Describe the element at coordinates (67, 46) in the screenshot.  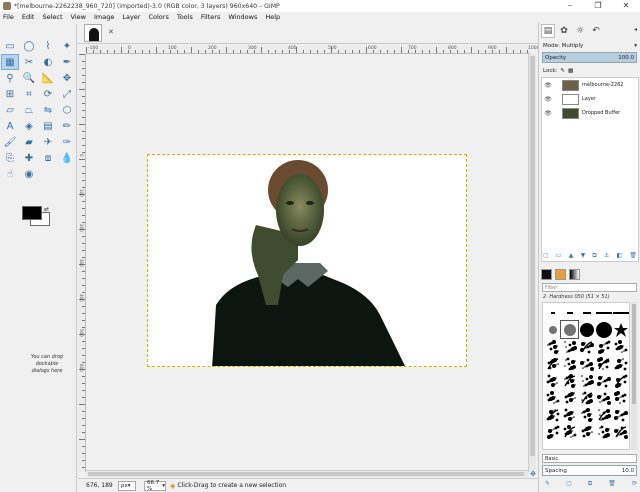
I see `fuzzy-select-icon: ✦` at that location.